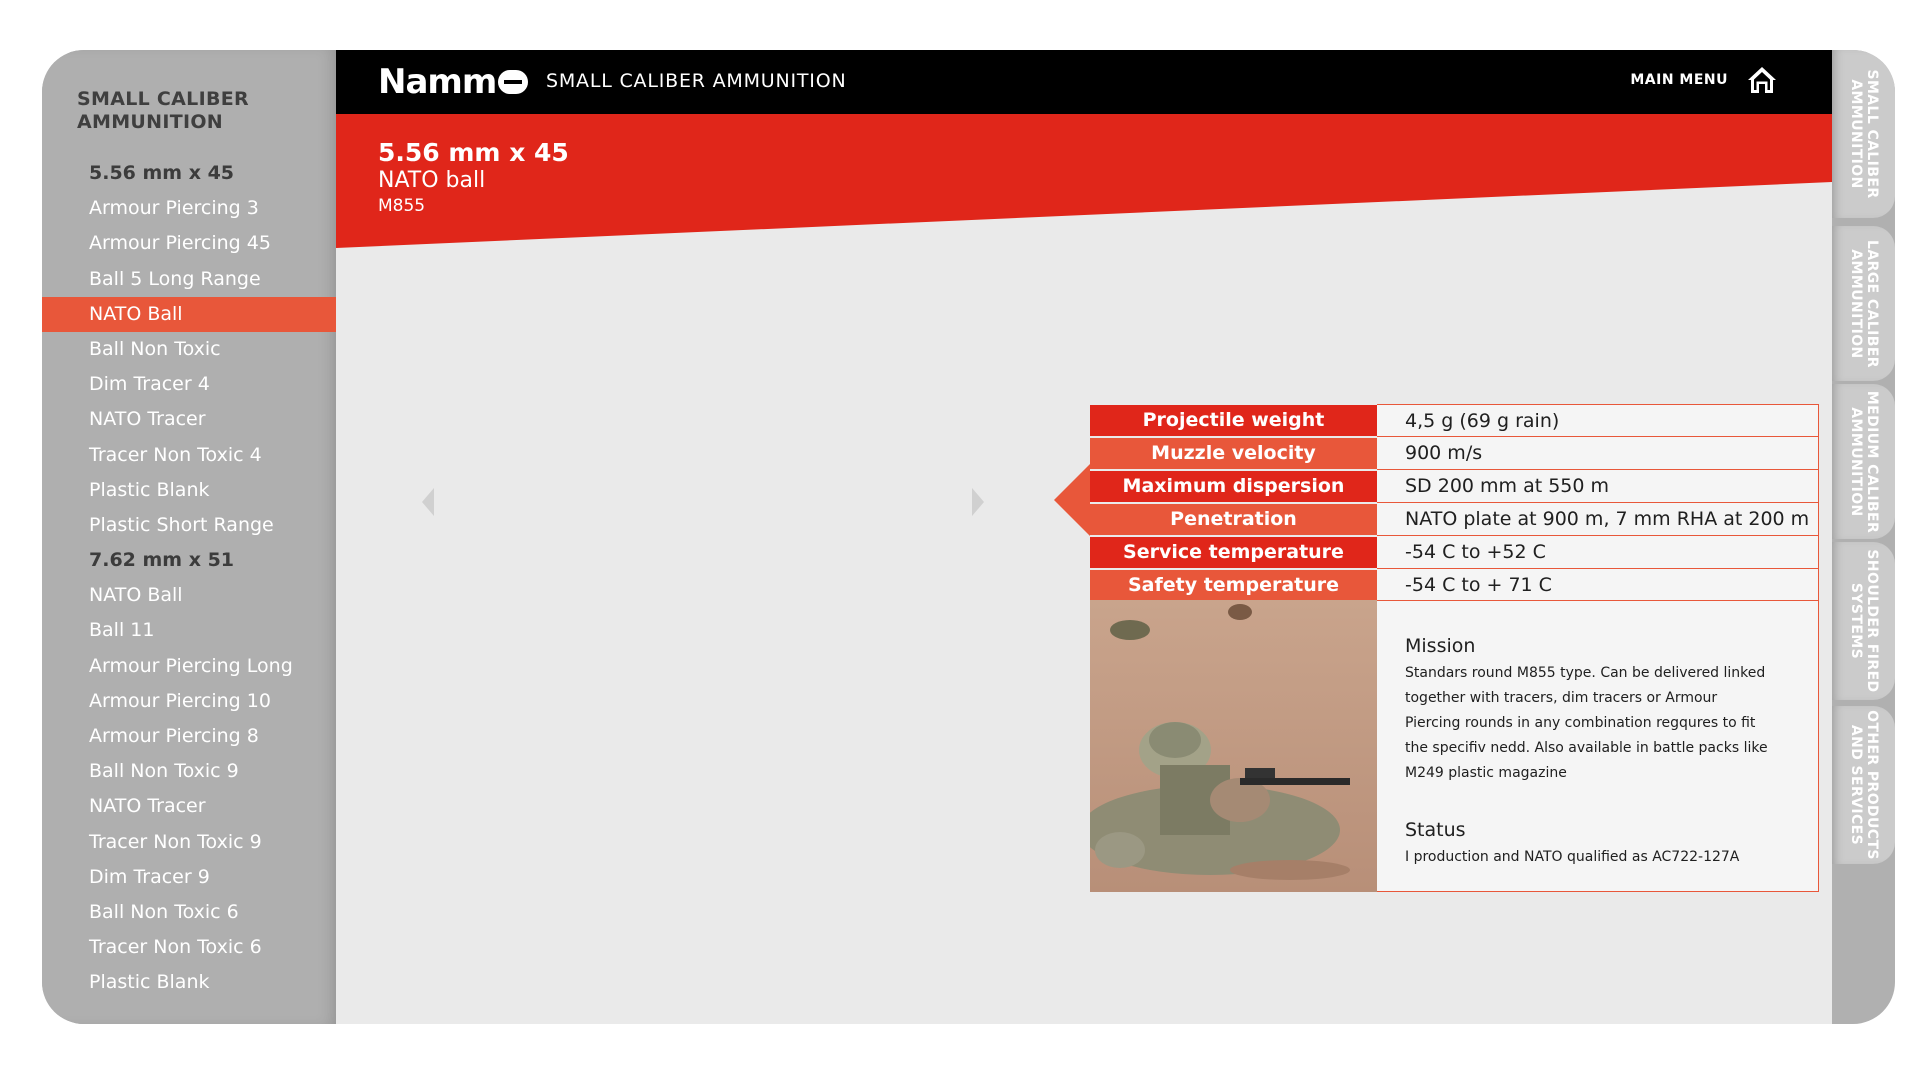 The width and height of the screenshot is (1920, 1080). What do you see at coordinates (513, 82) in the screenshot?
I see `logo-mark-icon` at bounding box center [513, 82].